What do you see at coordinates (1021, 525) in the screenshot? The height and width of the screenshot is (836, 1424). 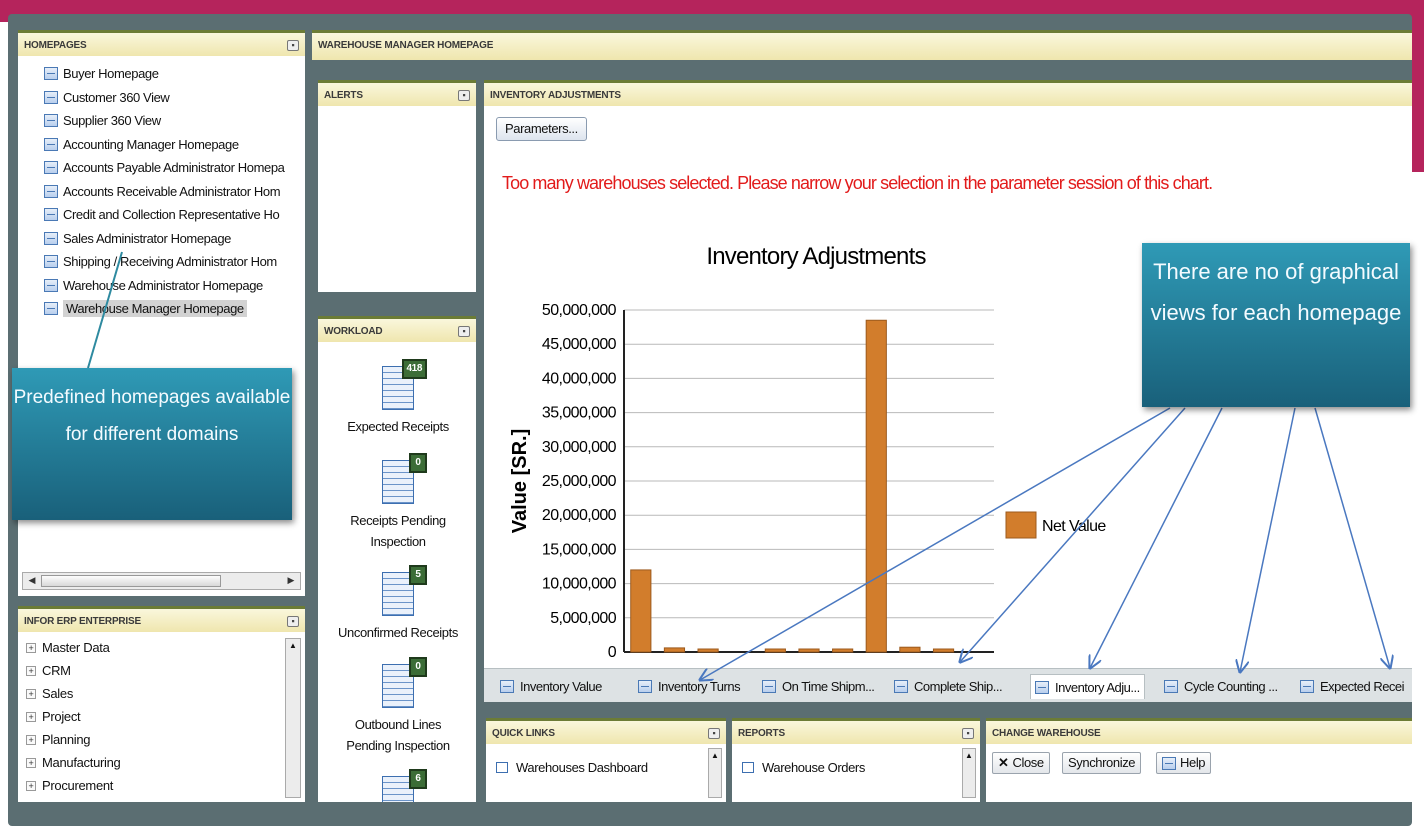 I see `legend-swatch` at bounding box center [1021, 525].